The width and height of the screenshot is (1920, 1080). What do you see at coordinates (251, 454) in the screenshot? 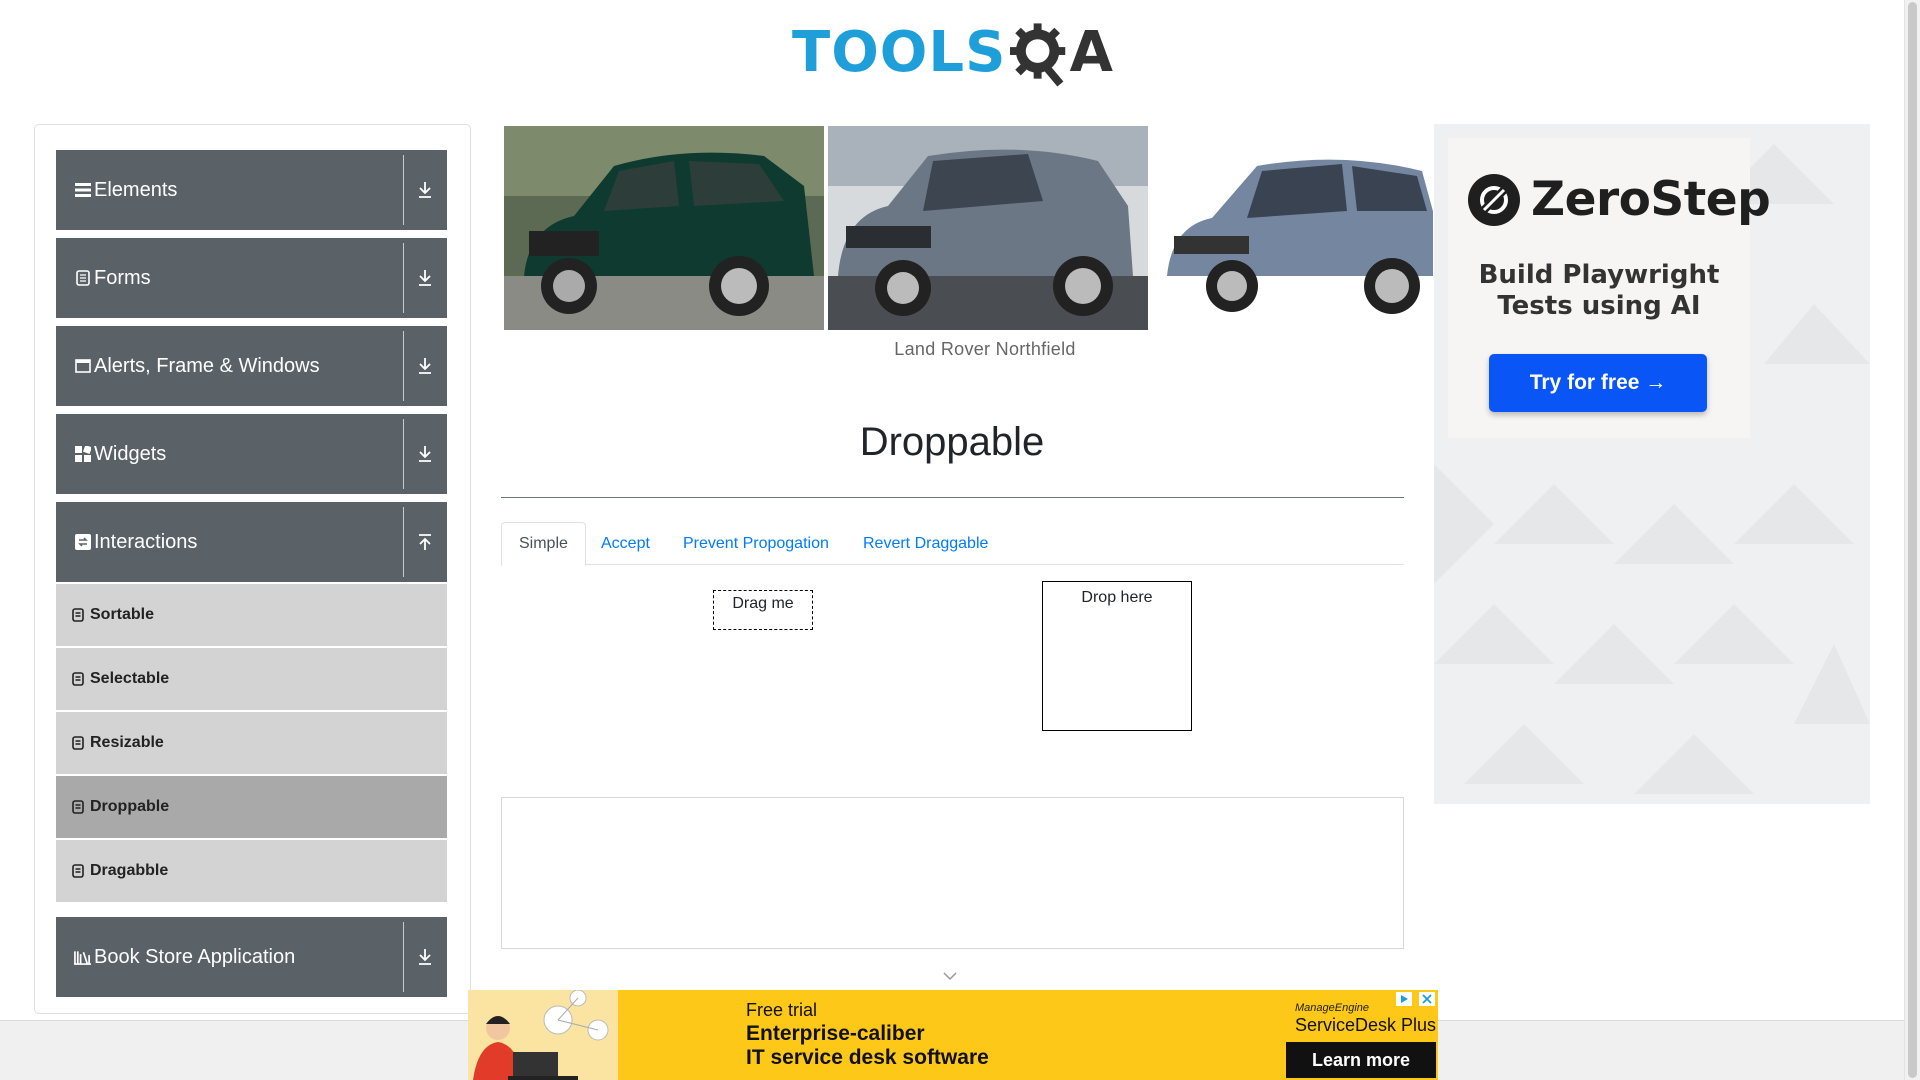
I see `sidebar-group-widgets: Widgets` at bounding box center [251, 454].